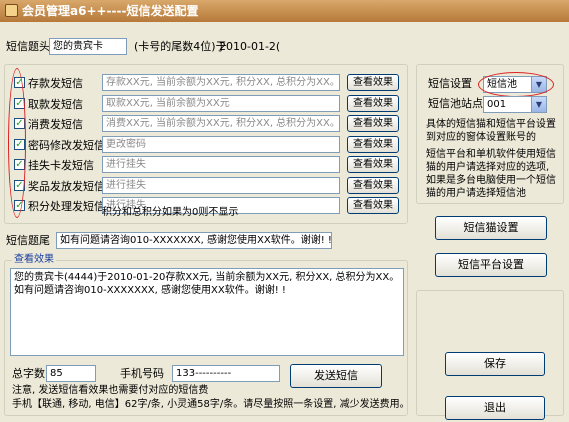 This screenshot has height=422, width=569. What do you see at coordinates (336, 376) in the screenshot?
I see `send-sms-button: 发送短信` at bounding box center [336, 376].